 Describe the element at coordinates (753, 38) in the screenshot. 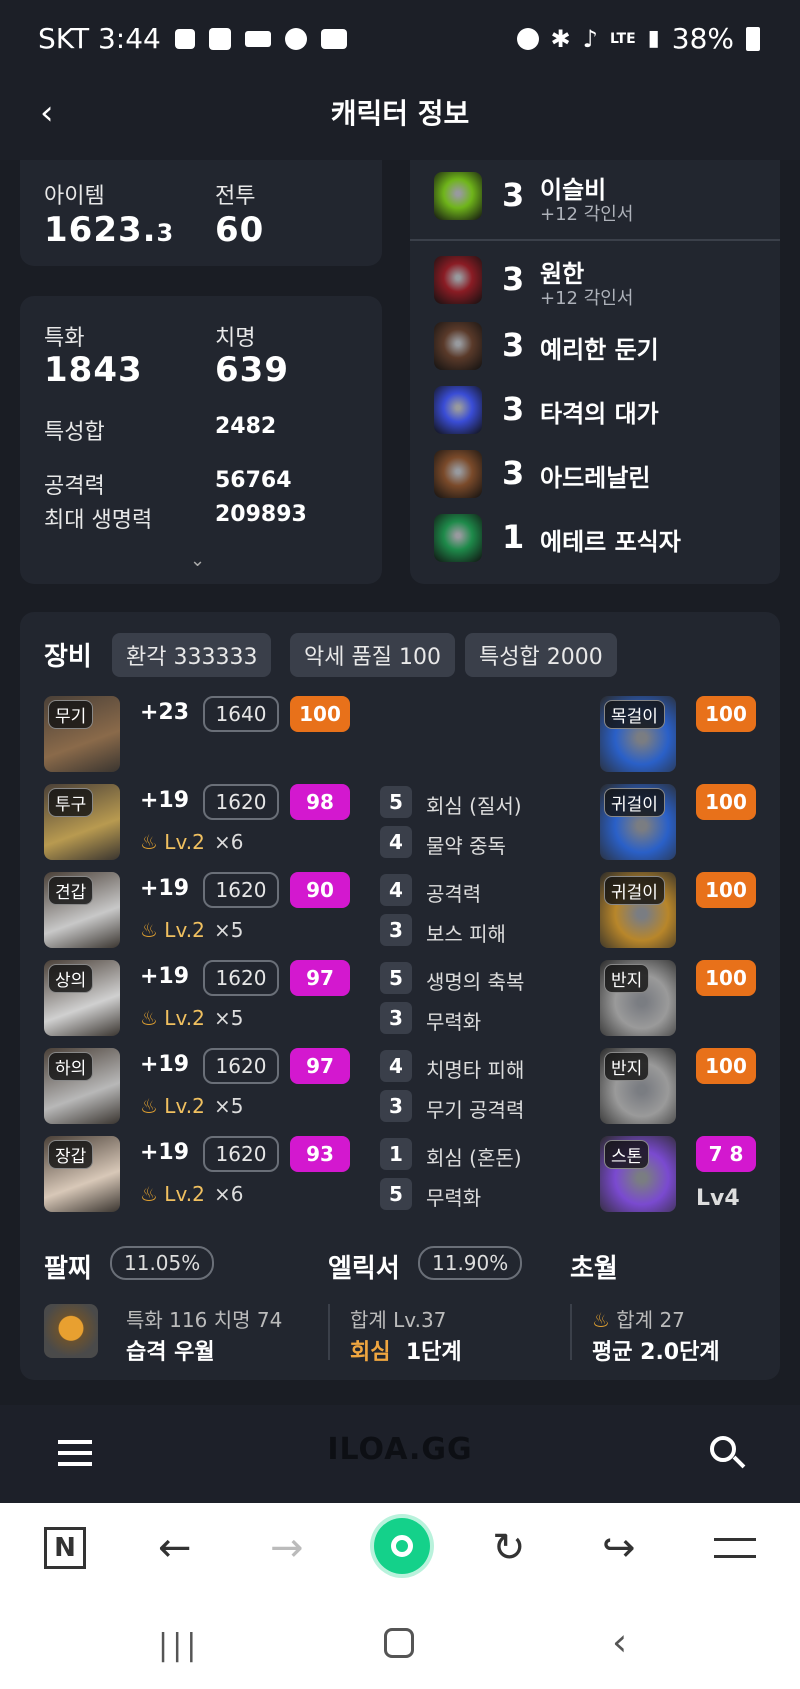

I see `battery-icon` at that location.